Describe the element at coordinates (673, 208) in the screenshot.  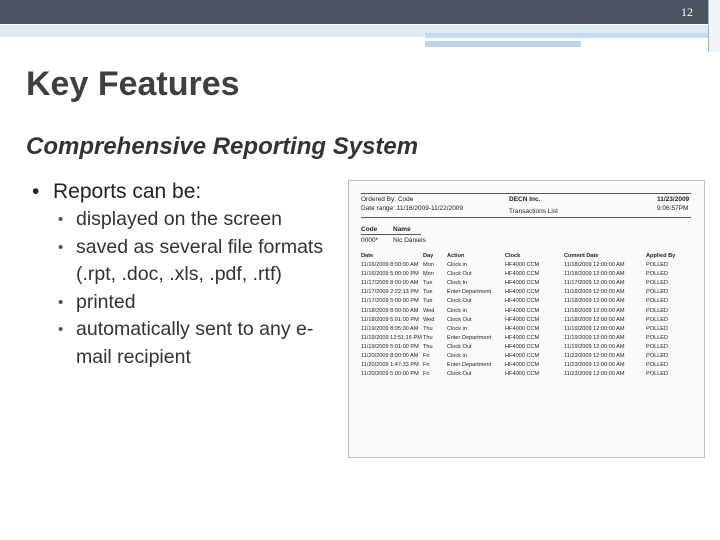
I see `report-time: 9:06:57PM` at that location.